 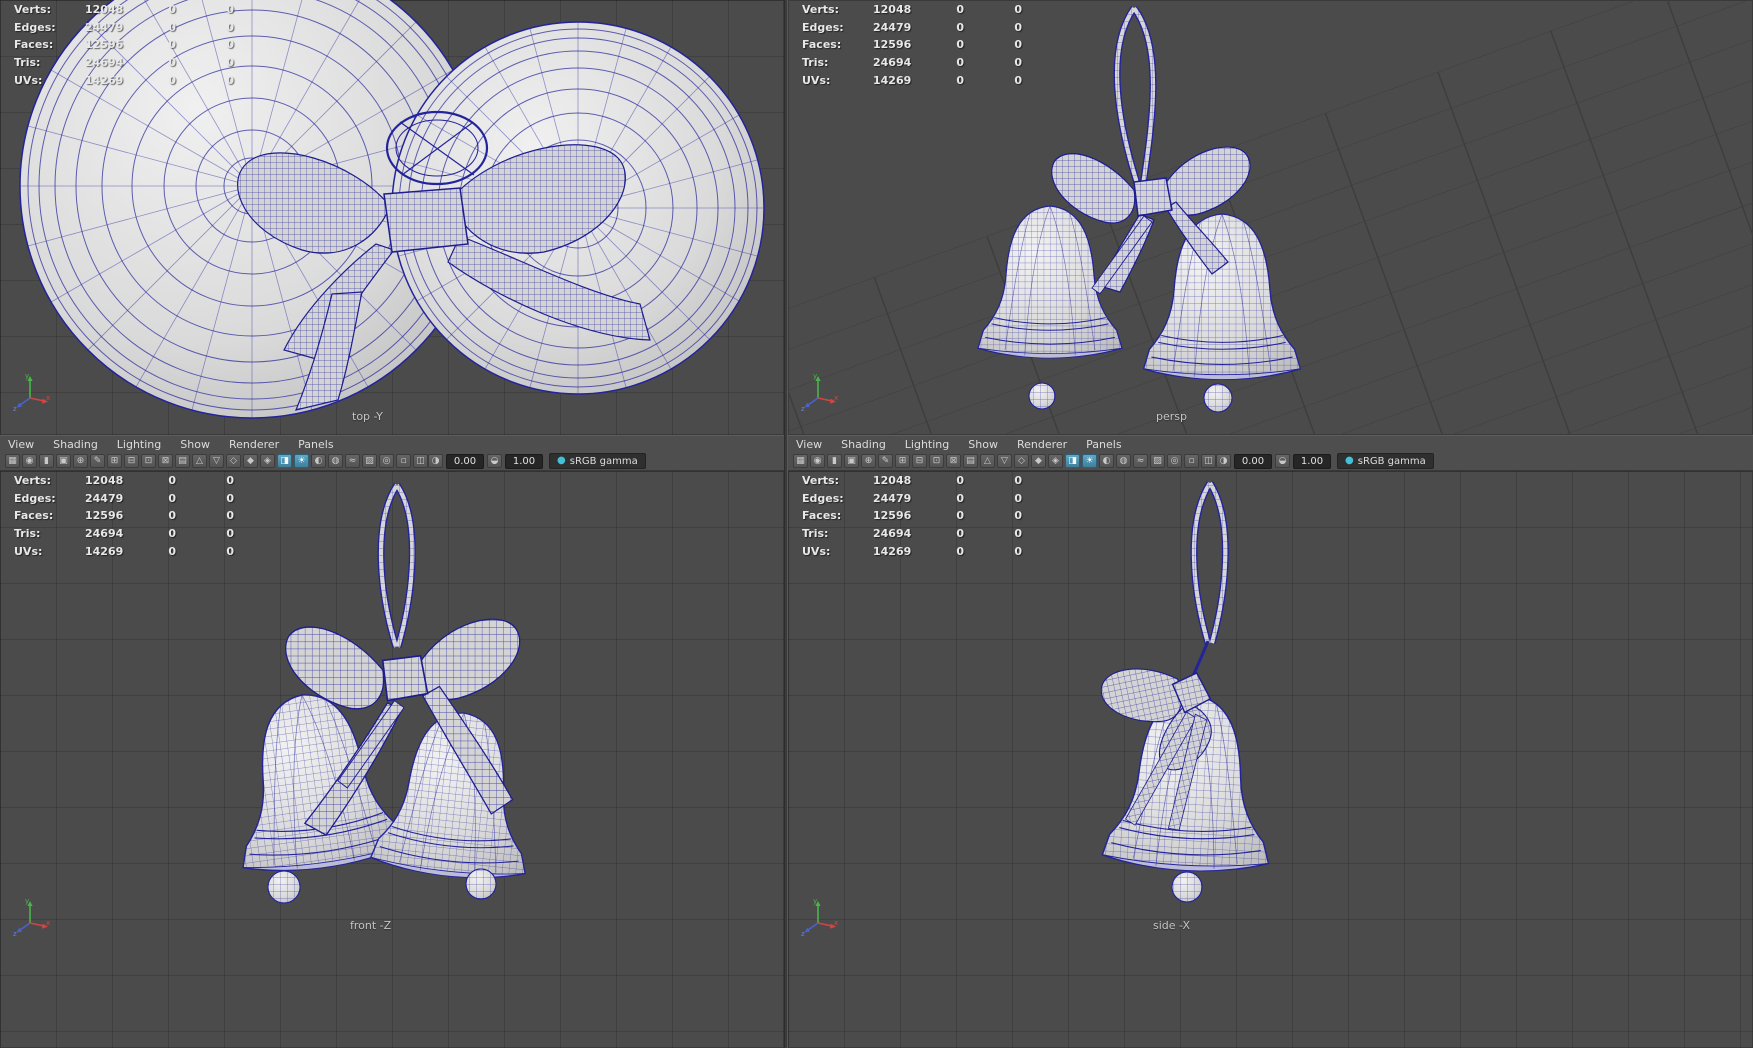 What do you see at coordinates (836, 398) in the screenshot?
I see `axis-x-label: x` at bounding box center [836, 398].